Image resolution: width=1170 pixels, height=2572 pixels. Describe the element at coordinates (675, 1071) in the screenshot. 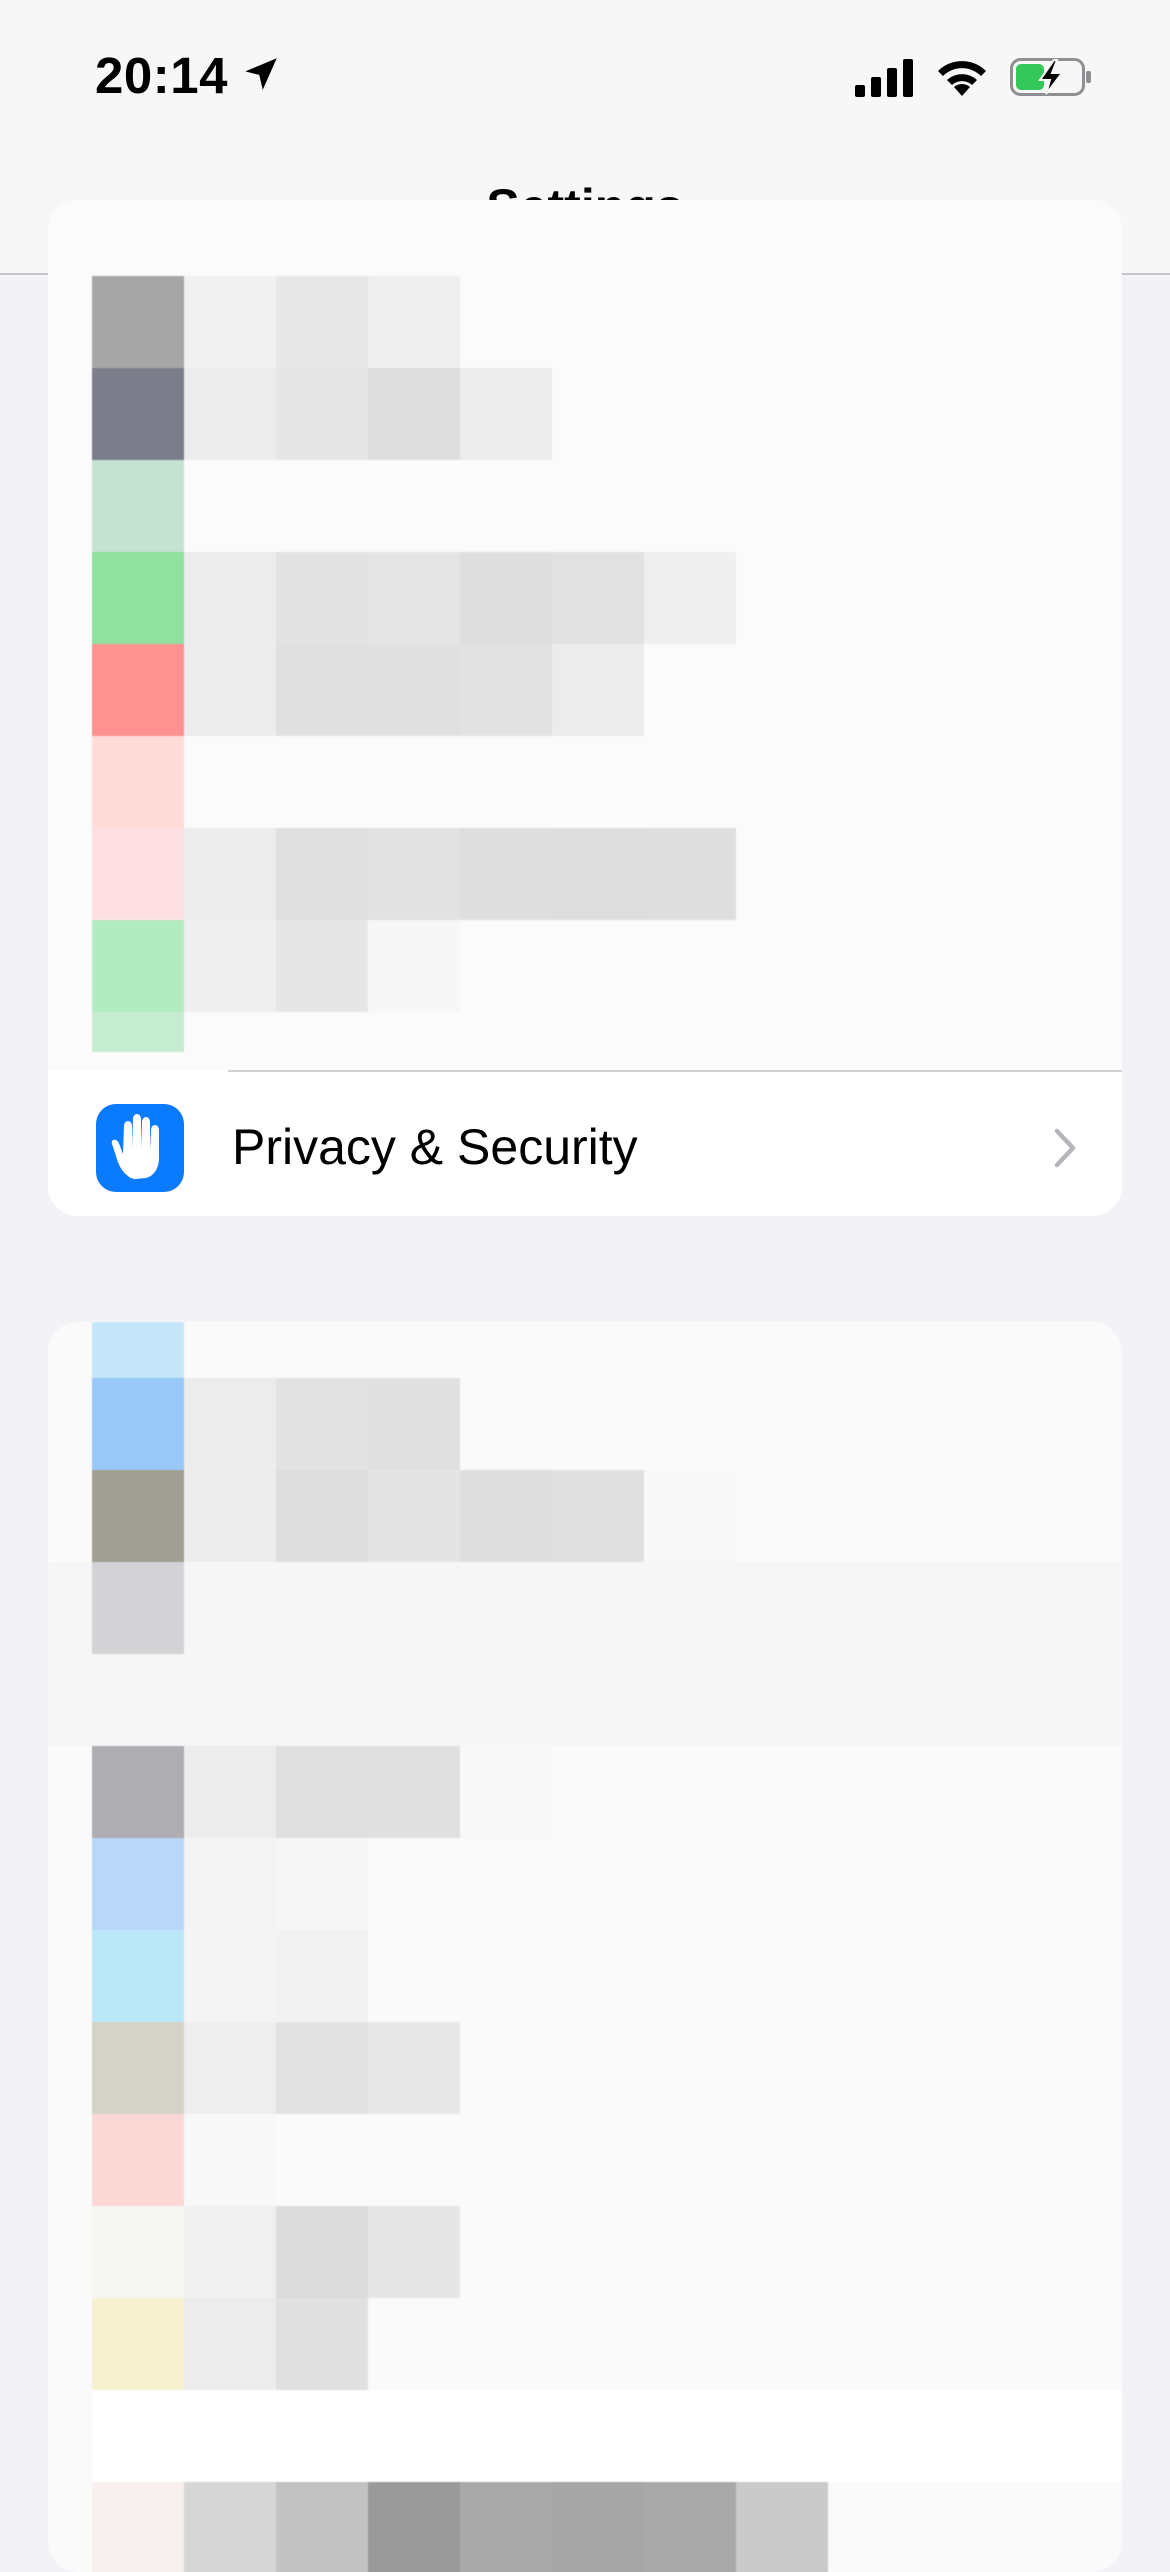

I see `row-divider` at that location.